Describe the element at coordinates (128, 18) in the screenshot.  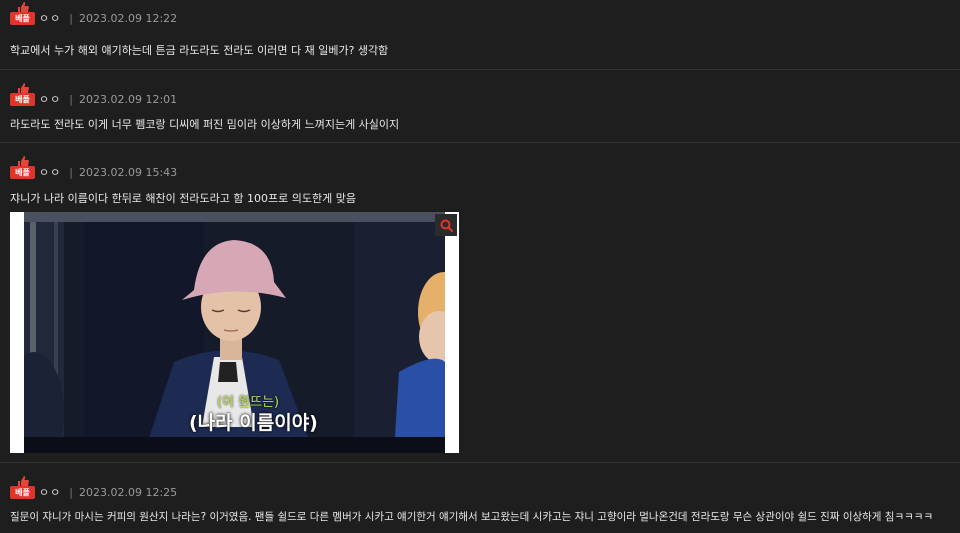
I see `comment-date: 2023.02.09 12:22` at that location.